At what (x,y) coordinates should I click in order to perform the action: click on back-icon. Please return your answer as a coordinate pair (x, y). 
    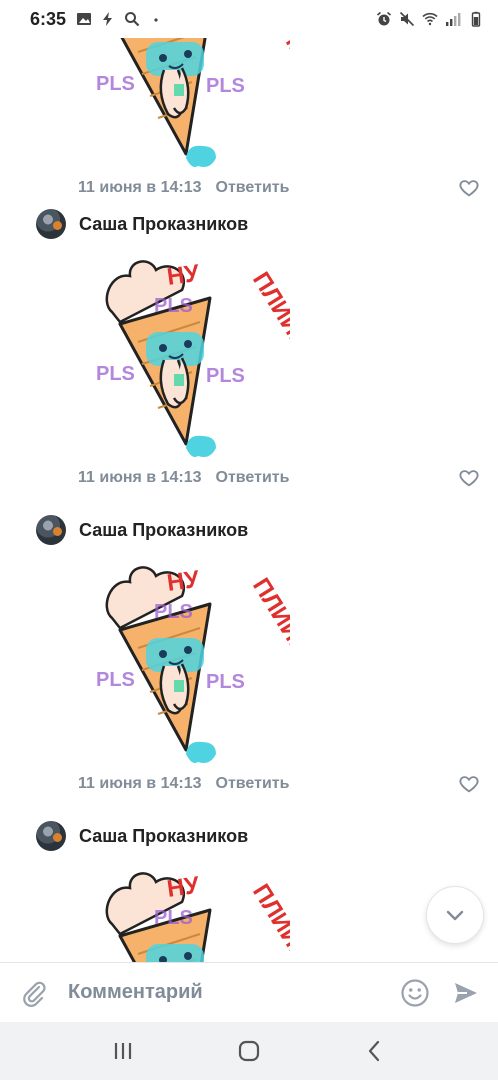
    Looking at the image, I should click on (374, 1051).